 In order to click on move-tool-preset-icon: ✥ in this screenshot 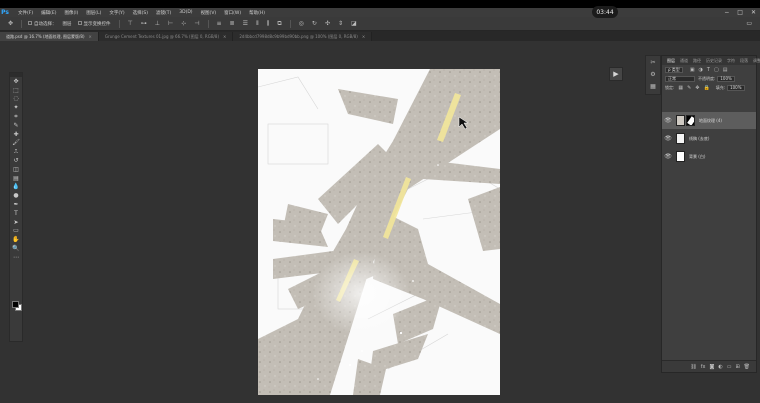, I will do `click(10, 23)`.